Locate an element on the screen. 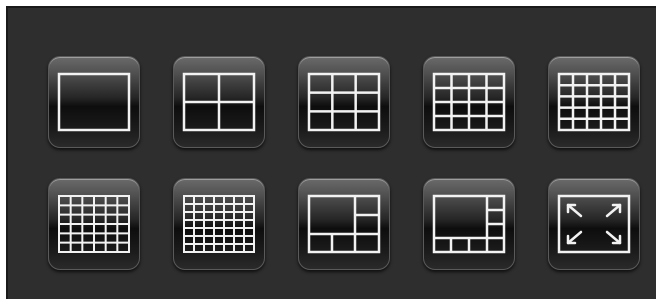 The height and width of the screenshot is (299, 656). twentyfive-view-icon is located at coordinates (594, 102).